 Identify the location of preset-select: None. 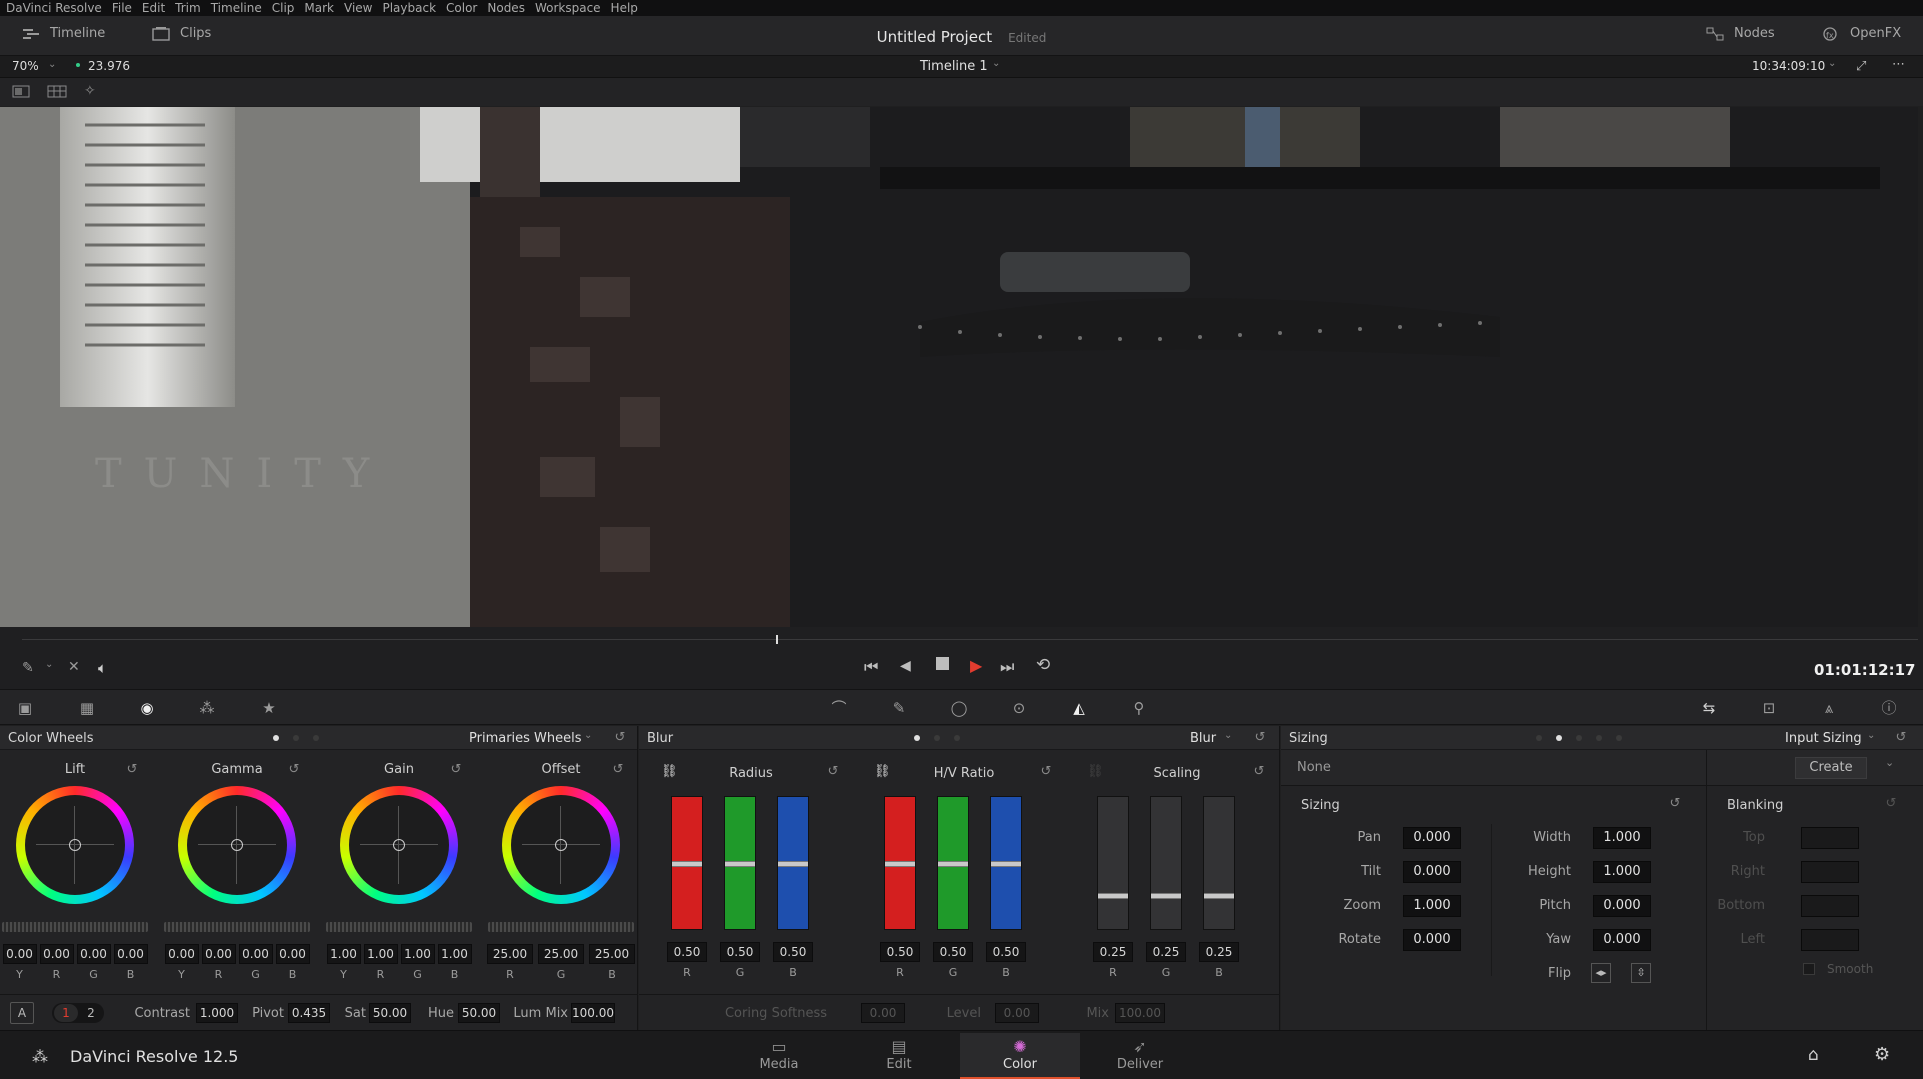
(1314, 767).